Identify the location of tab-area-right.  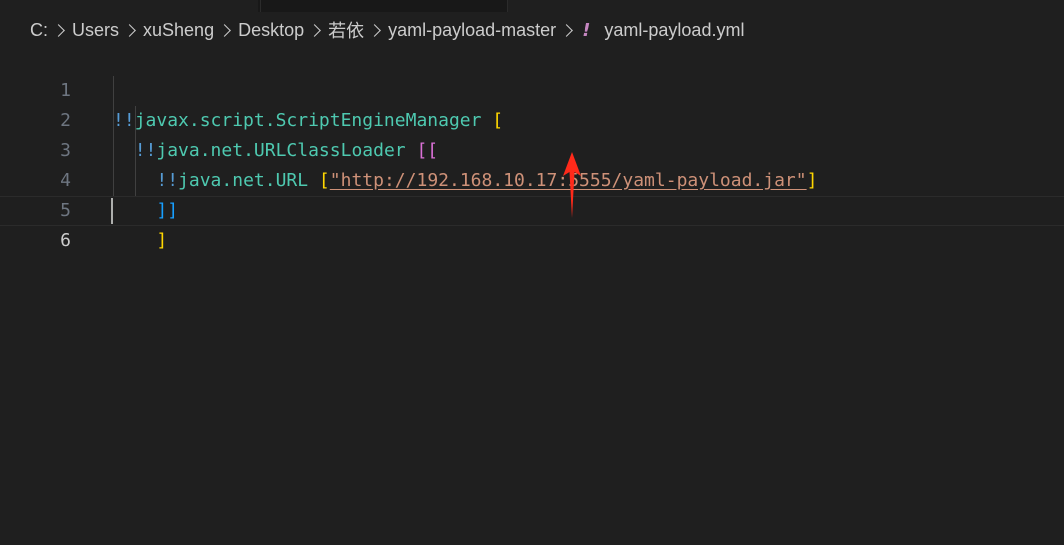
(786, 6).